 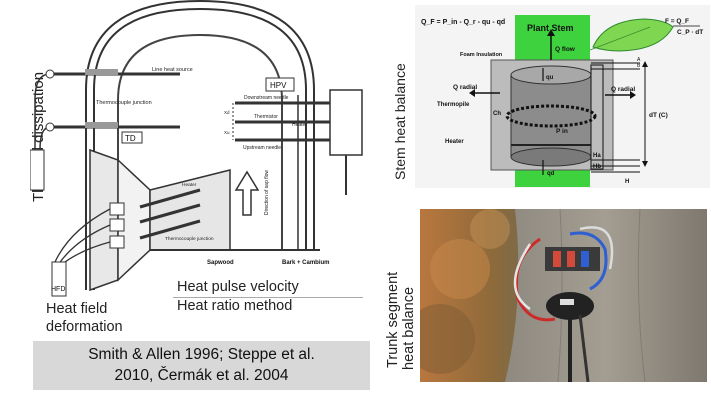 I want to click on xu-label: Xu, so click(x=227, y=132).